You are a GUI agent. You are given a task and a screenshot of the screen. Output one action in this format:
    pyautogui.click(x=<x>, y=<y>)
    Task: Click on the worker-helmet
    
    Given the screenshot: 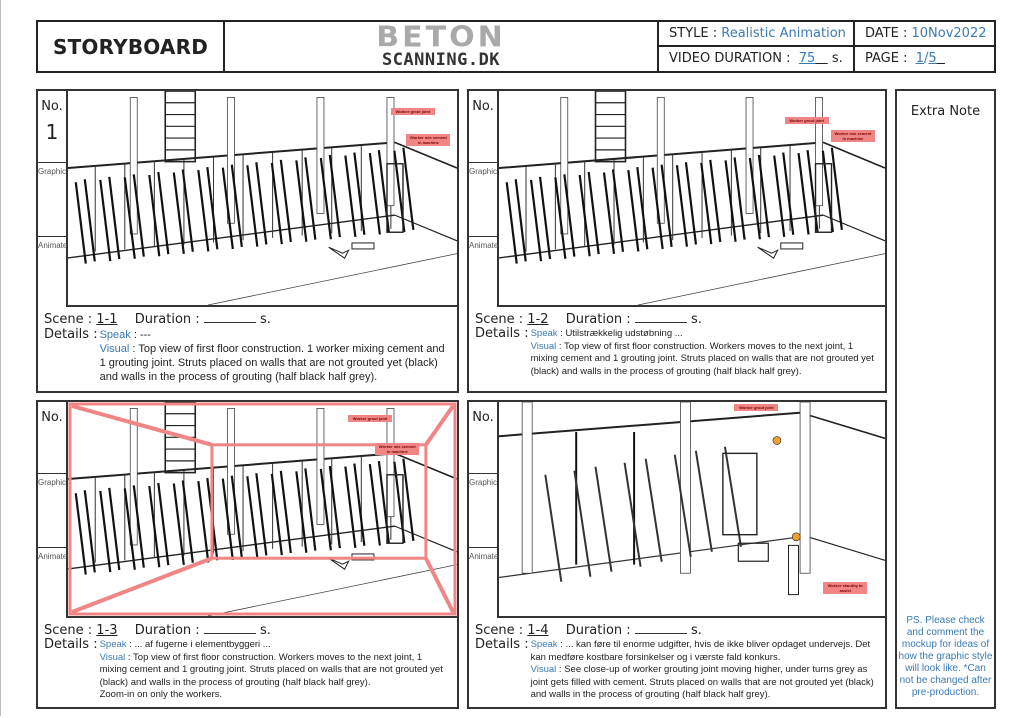 What is the action you would take?
    pyautogui.click(x=777, y=440)
    